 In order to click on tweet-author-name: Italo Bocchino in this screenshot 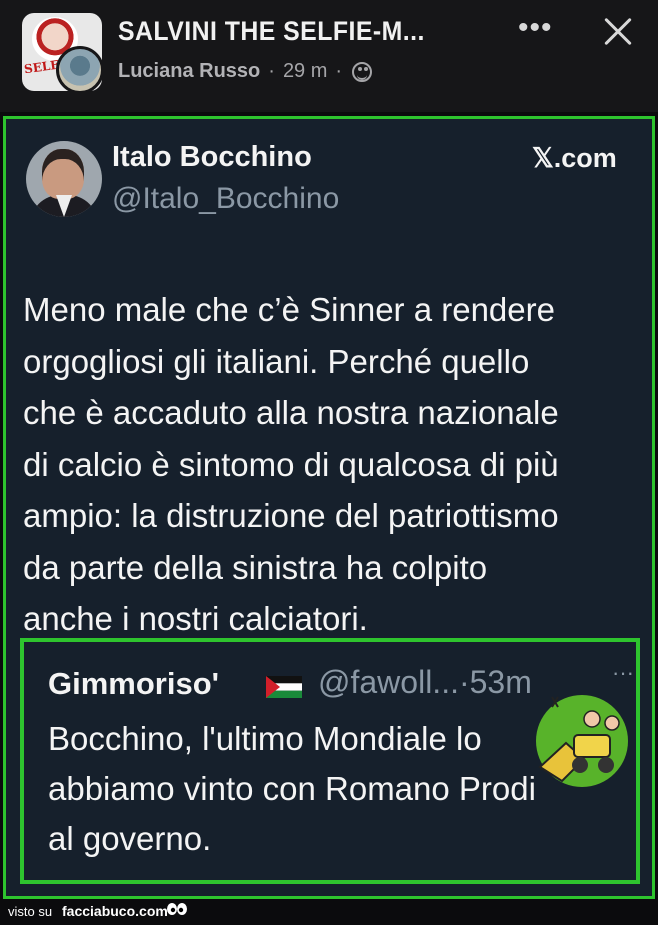, I will do `click(212, 157)`.